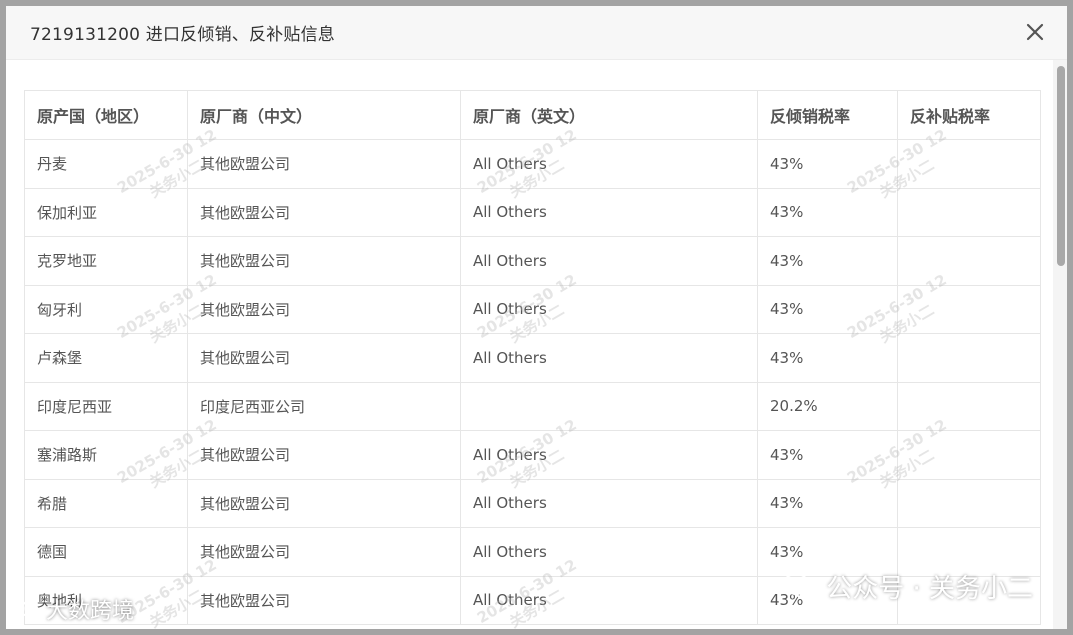 The height and width of the screenshot is (635, 1073). Describe the element at coordinates (106, 358) in the screenshot. I see `cell-country: 卢森堡` at that location.